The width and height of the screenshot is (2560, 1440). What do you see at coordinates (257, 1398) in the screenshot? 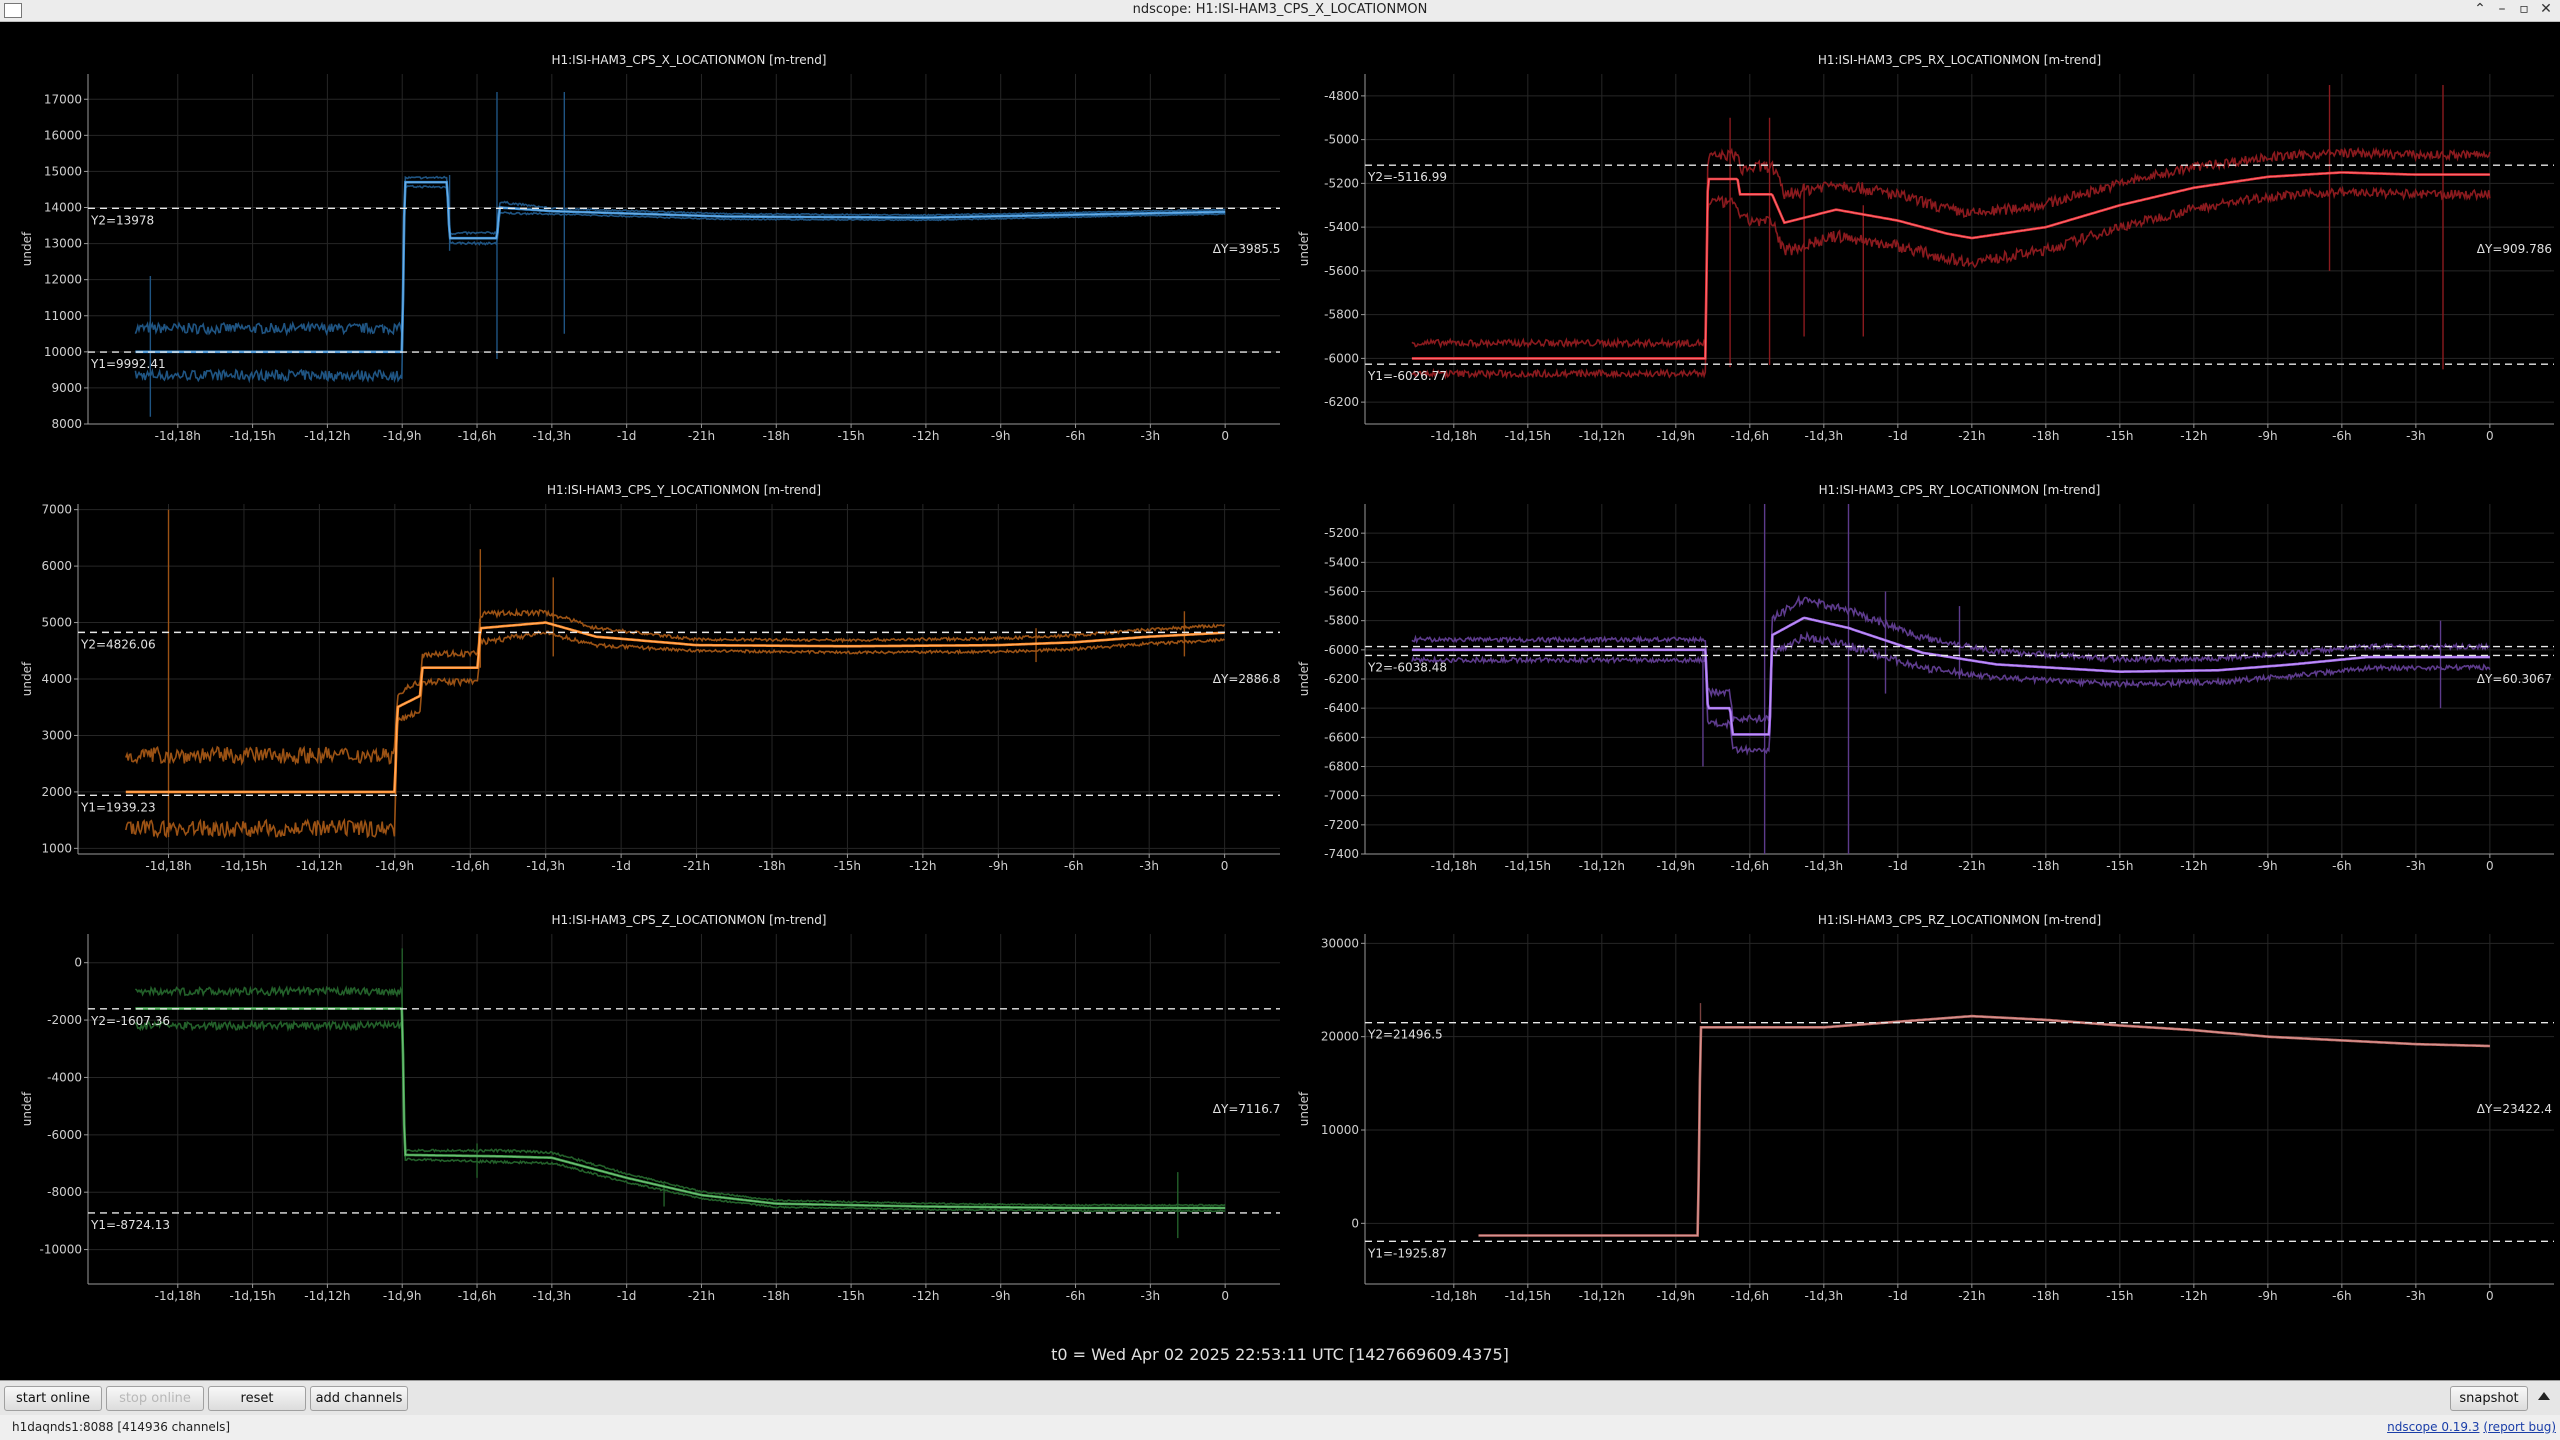
I see `reset-button: reset` at bounding box center [257, 1398].